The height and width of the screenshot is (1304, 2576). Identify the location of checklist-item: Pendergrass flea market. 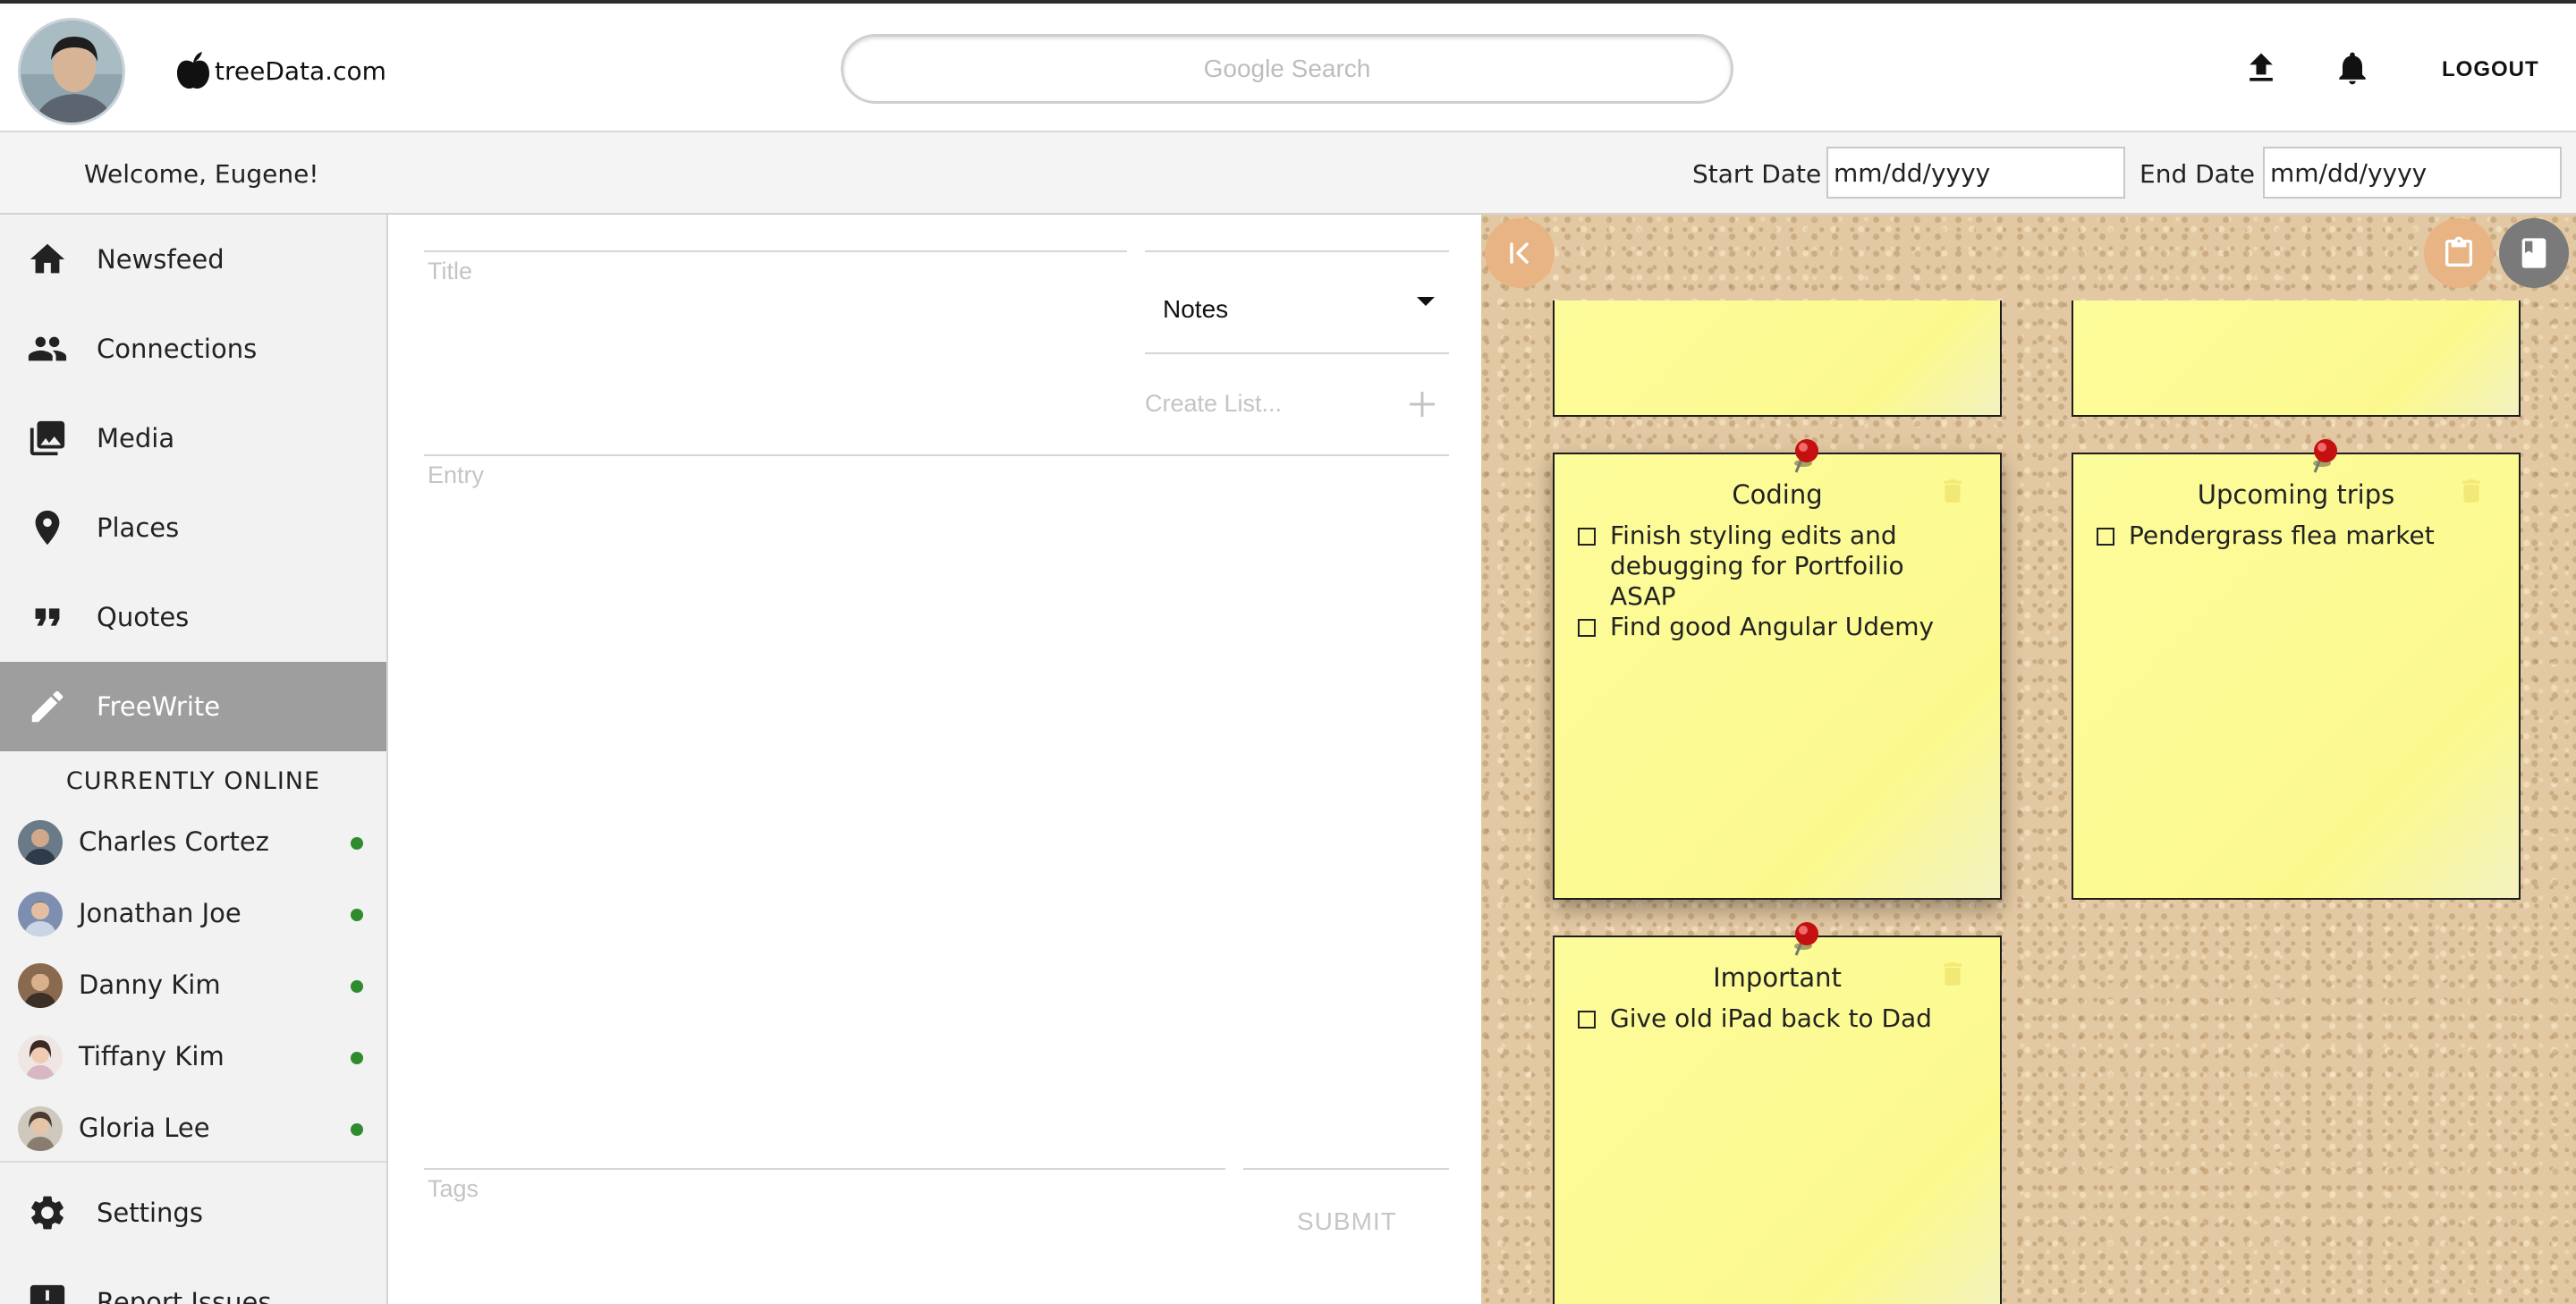
(2290, 536).